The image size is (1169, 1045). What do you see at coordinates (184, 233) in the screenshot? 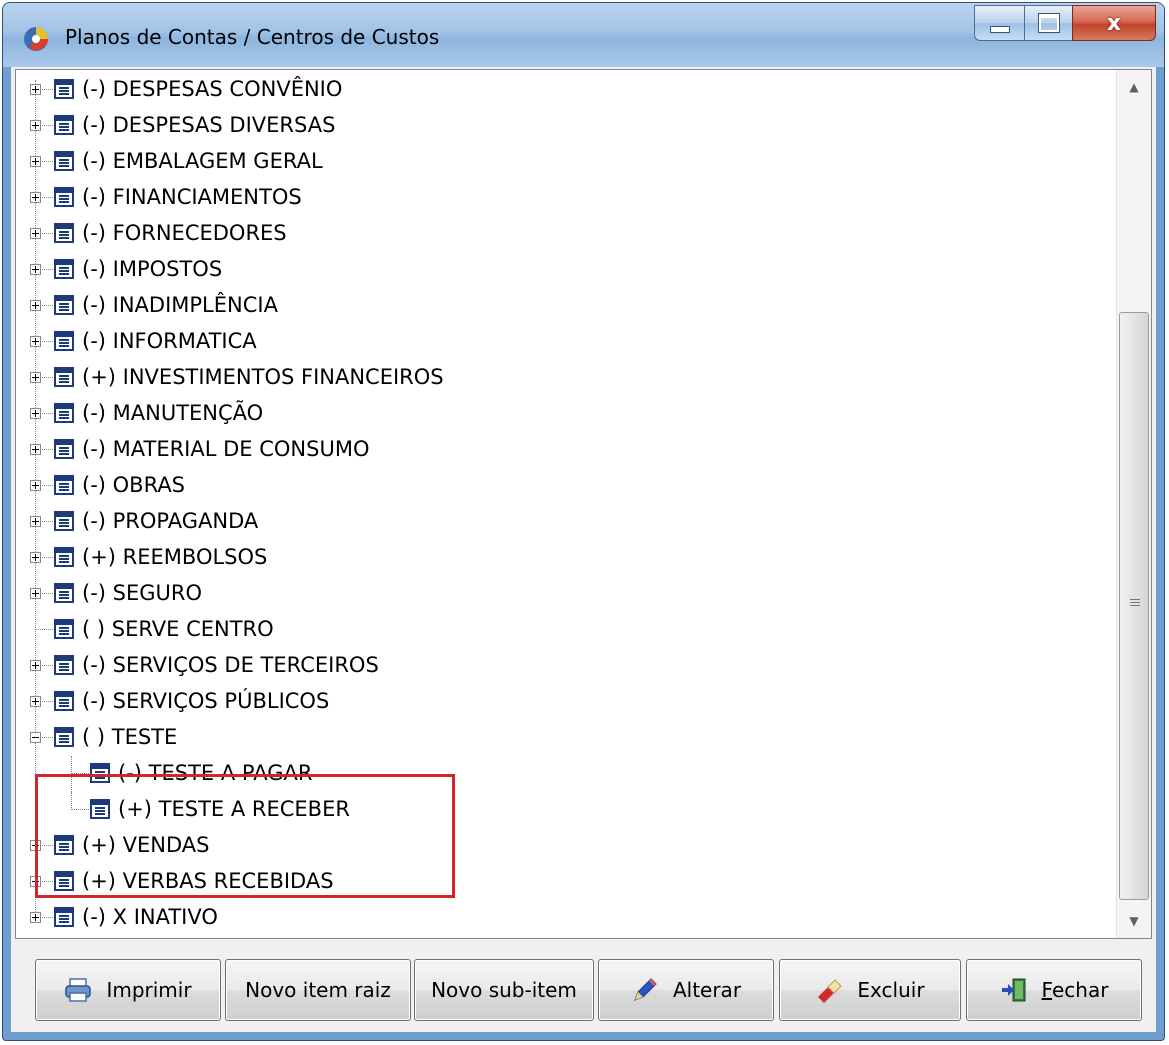
I see `tree-item-label: (-) FORNECEDORES` at bounding box center [184, 233].